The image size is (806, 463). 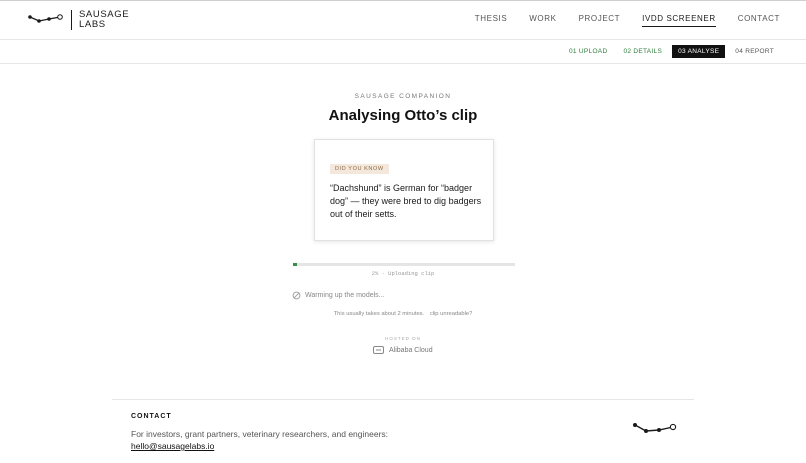 What do you see at coordinates (754, 51) in the screenshot?
I see `step-report: 04 REPORT` at bounding box center [754, 51].